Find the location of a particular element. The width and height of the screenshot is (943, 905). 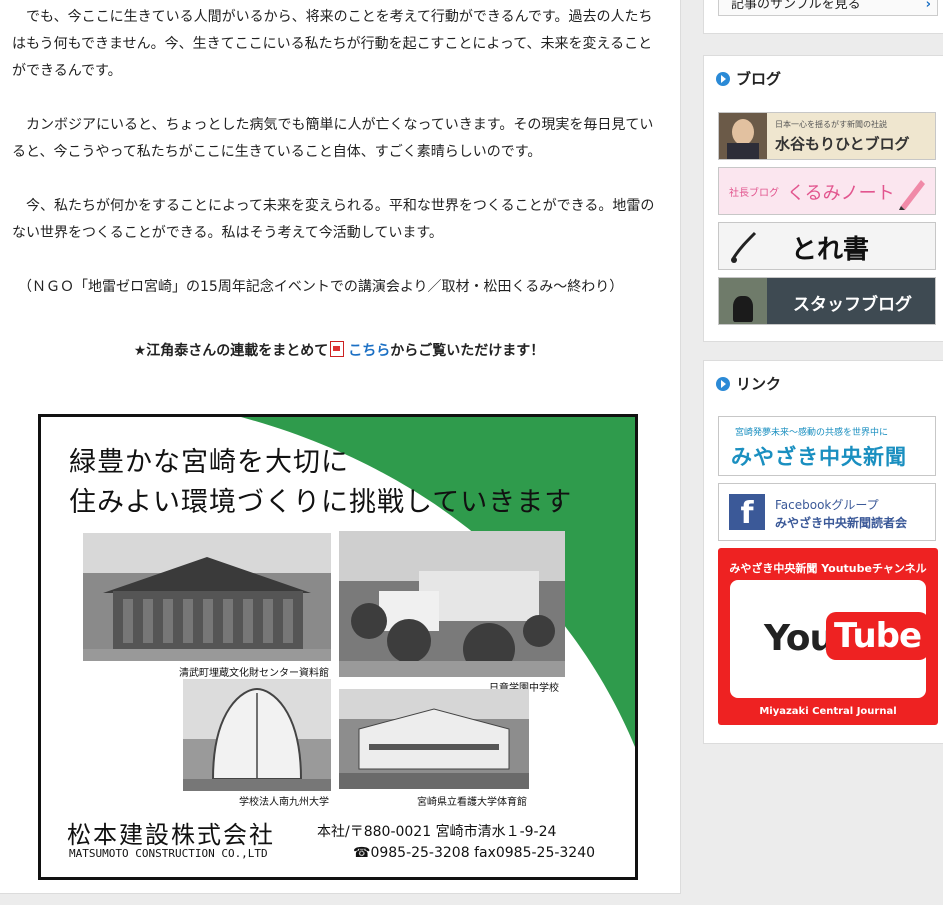

kurumi-label: くるみノート is located at coordinates (841, 193).